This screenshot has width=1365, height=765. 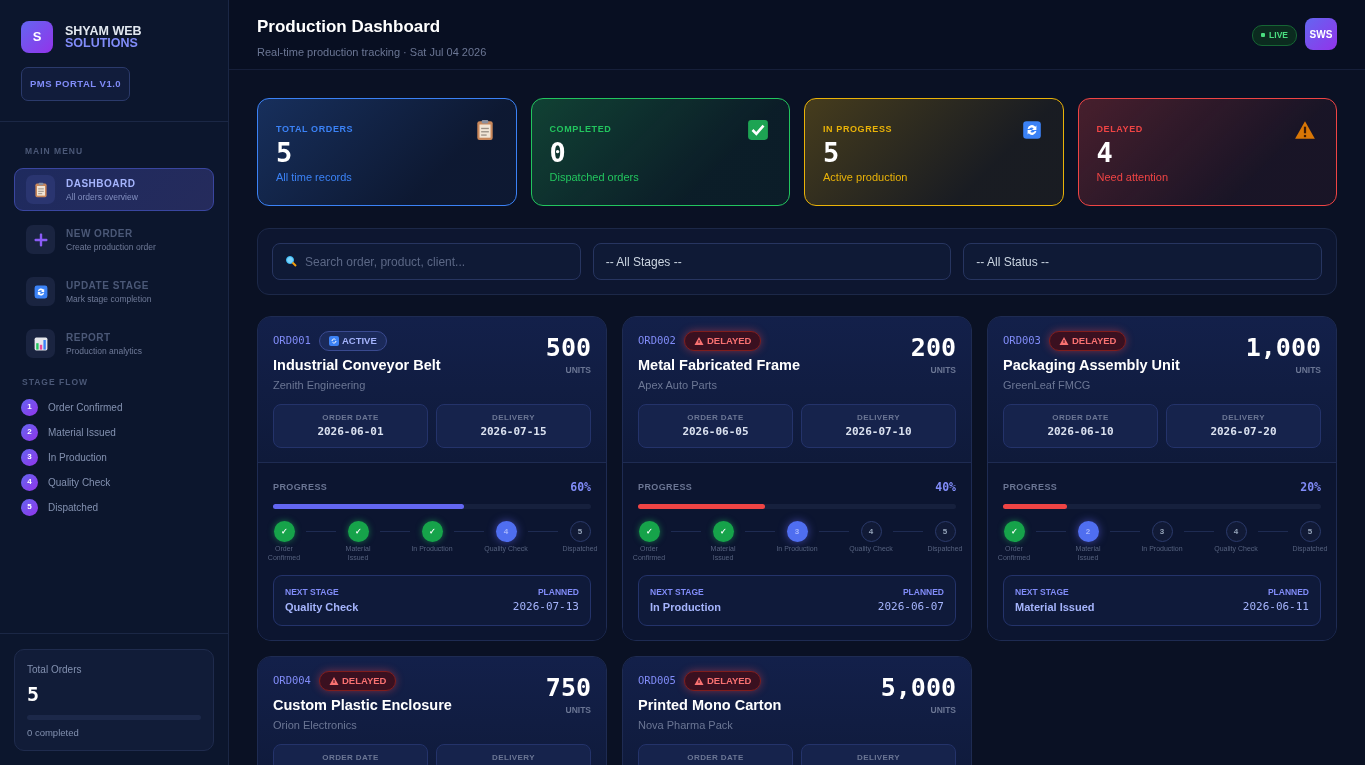 What do you see at coordinates (945, 487) in the screenshot?
I see `progress-reading: 40%` at bounding box center [945, 487].